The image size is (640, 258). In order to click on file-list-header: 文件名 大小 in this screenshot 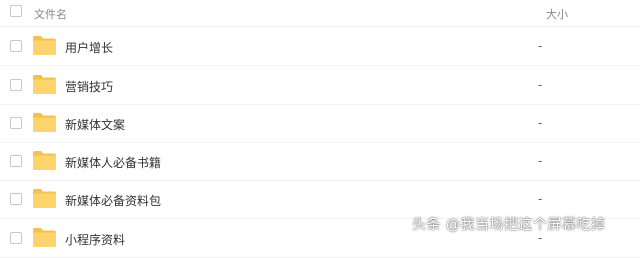, I will do `click(320, 13)`.